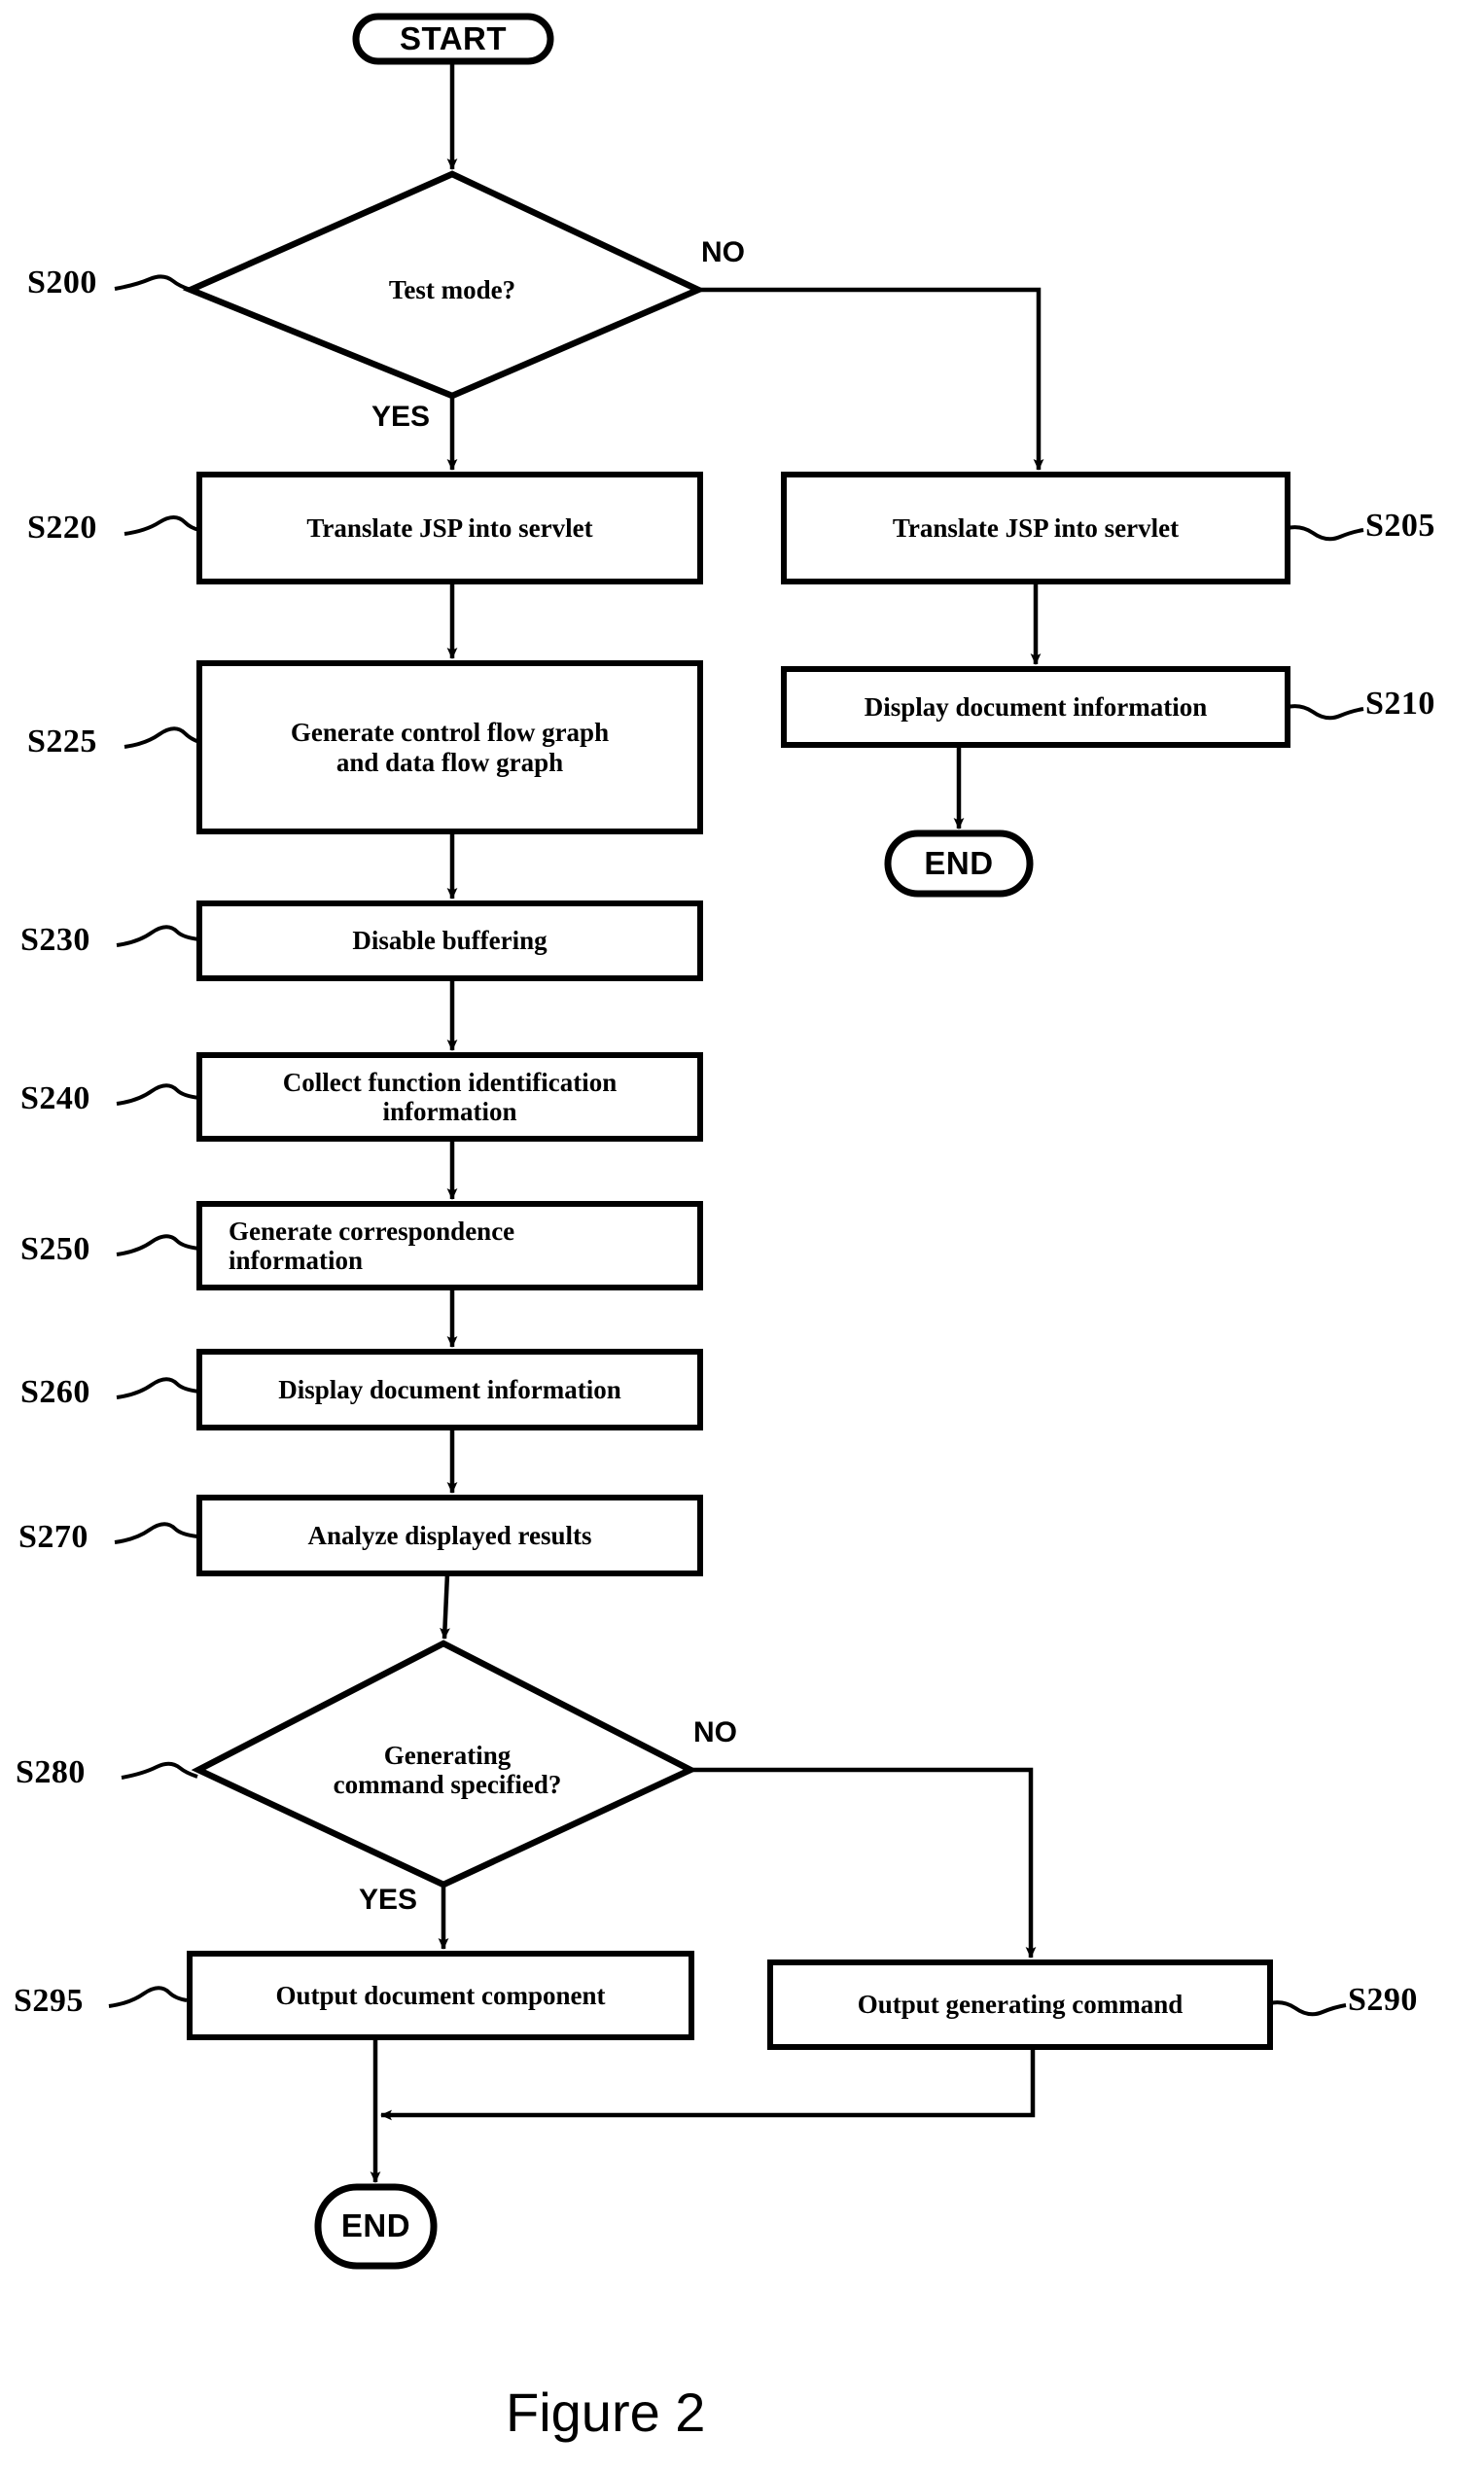 The width and height of the screenshot is (1484, 2471). I want to click on branch-label-s200-yes: YES, so click(401, 417).